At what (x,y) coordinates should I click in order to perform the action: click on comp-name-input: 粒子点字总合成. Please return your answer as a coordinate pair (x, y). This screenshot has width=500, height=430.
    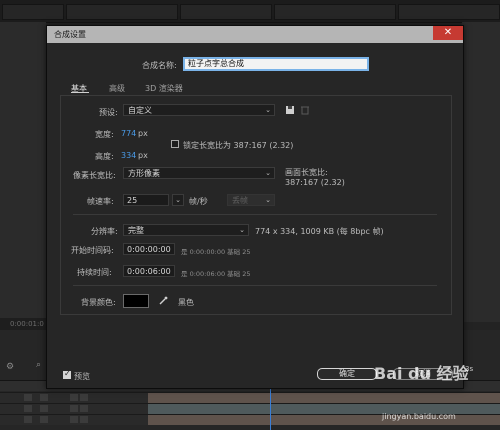
    Looking at the image, I should click on (276, 64).